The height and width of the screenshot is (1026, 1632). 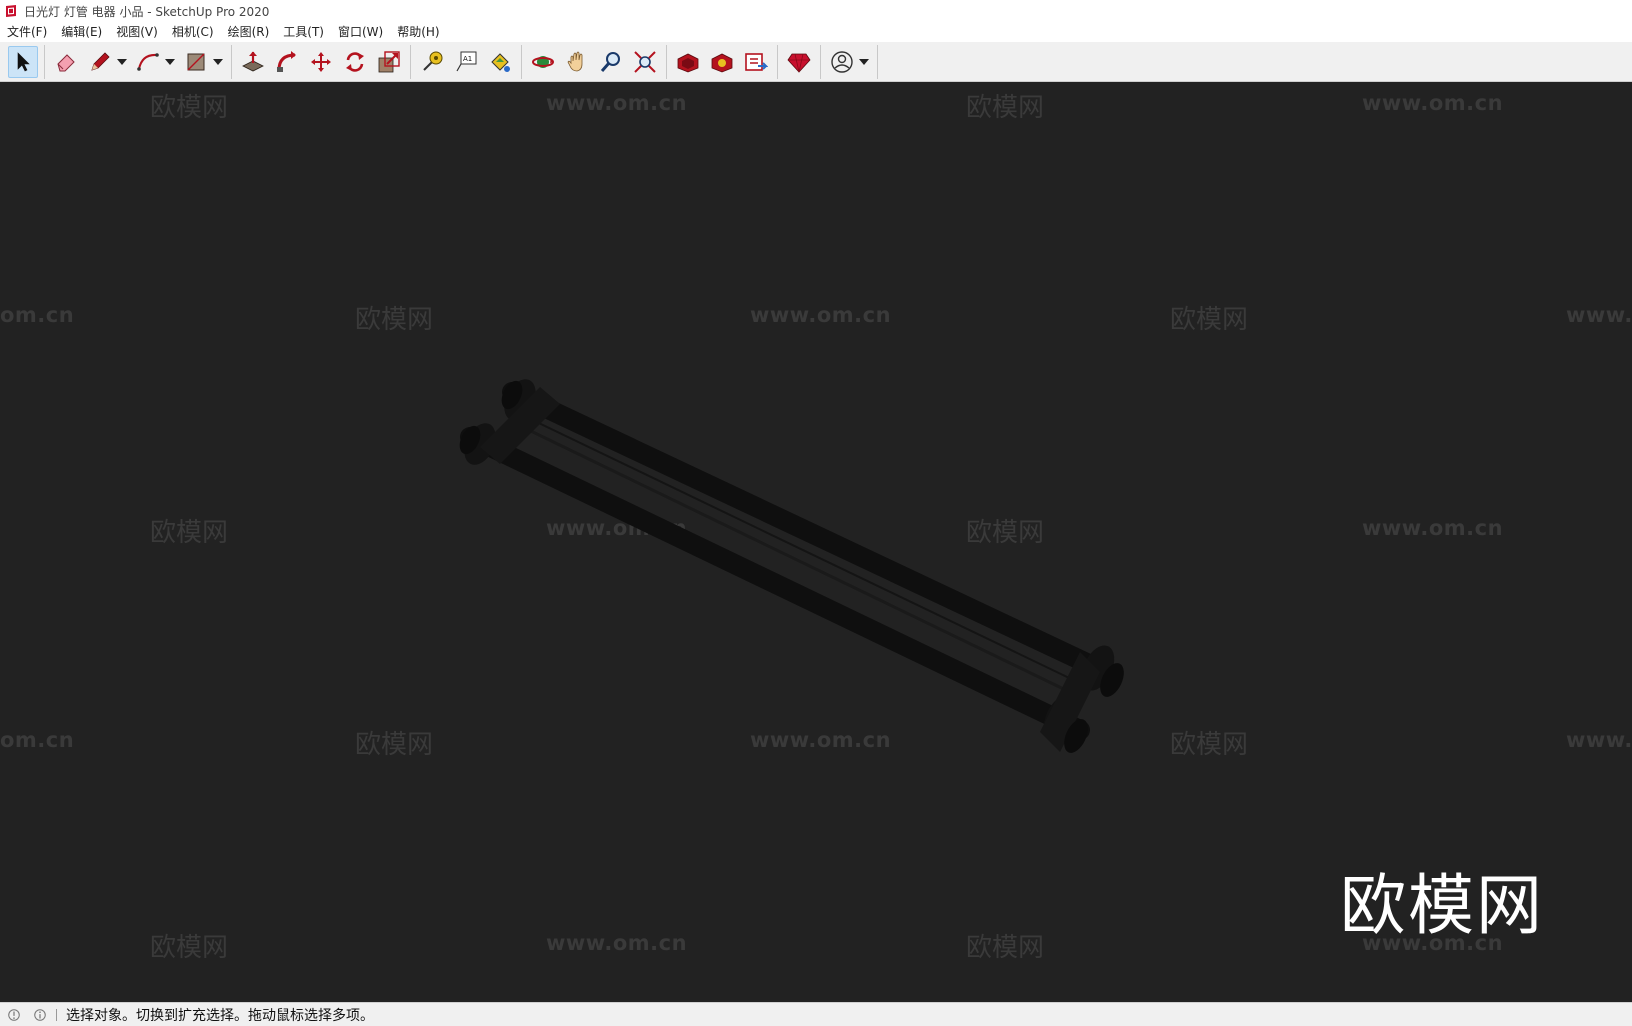 I want to click on text-label-icon: A1, so click(x=466, y=61).